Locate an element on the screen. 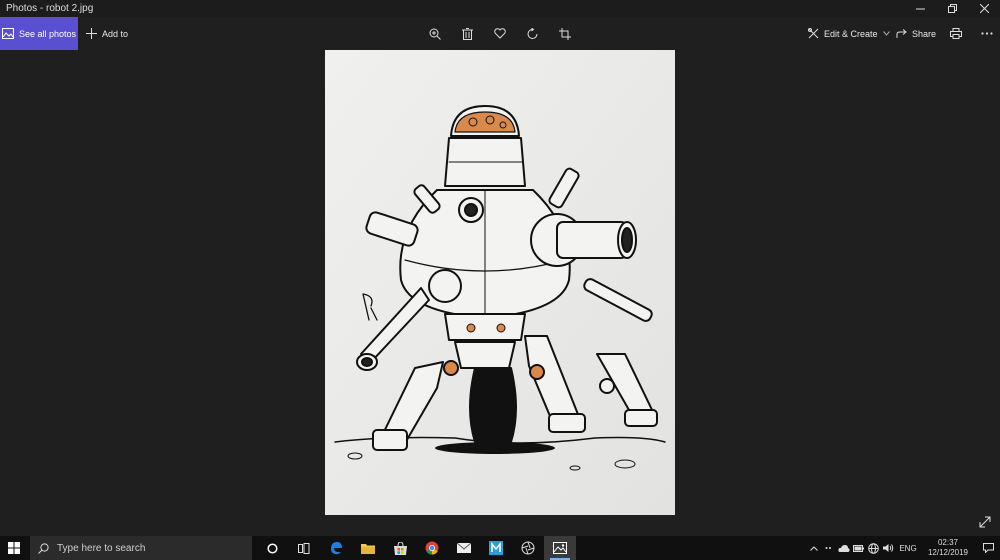 The height and width of the screenshot is (560, 1000). task-view-button is located at coordinates (304, 548).